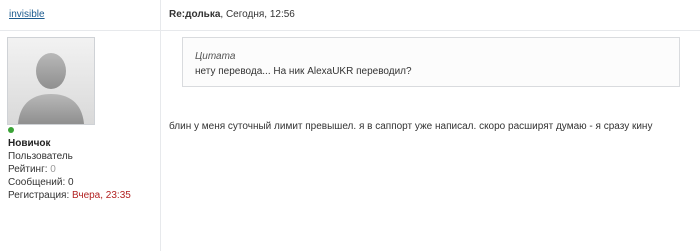  What do you see at coordinates (40, 195) in the screenshot?
I see `registration-label: Регистрация:` at bounding box center [40, 195].